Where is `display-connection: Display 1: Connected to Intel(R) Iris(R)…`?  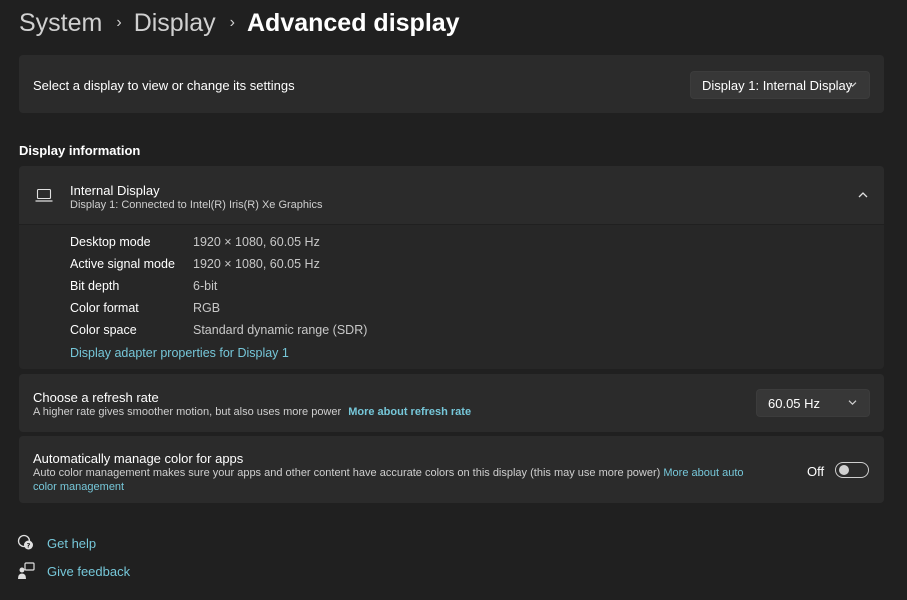
display-connection: Display 1: Connected to Intel(R) Iris(R)… is located at coordinates (196, 205).